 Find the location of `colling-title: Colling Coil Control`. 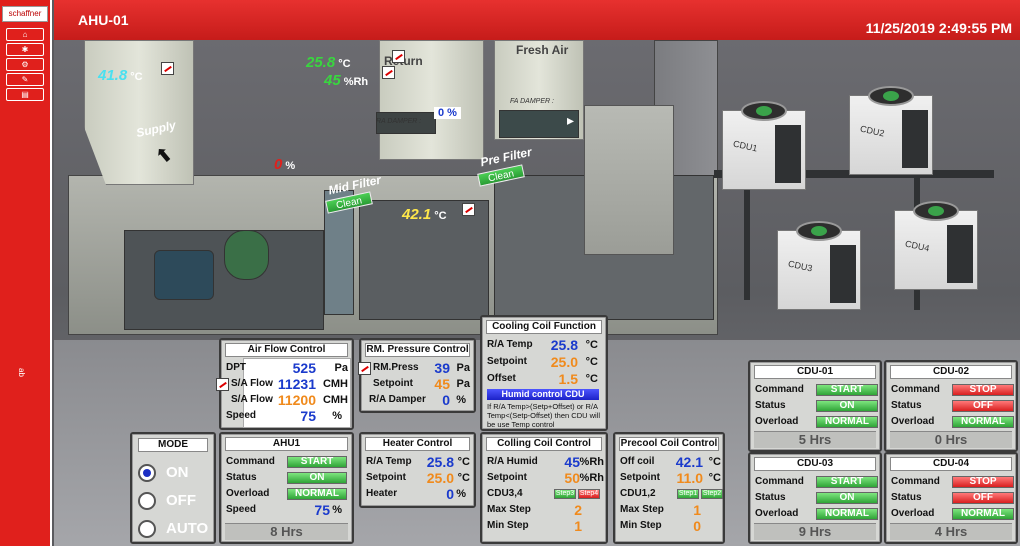

colling-title: Colling Coil Control is located at coordinates (544, 444).